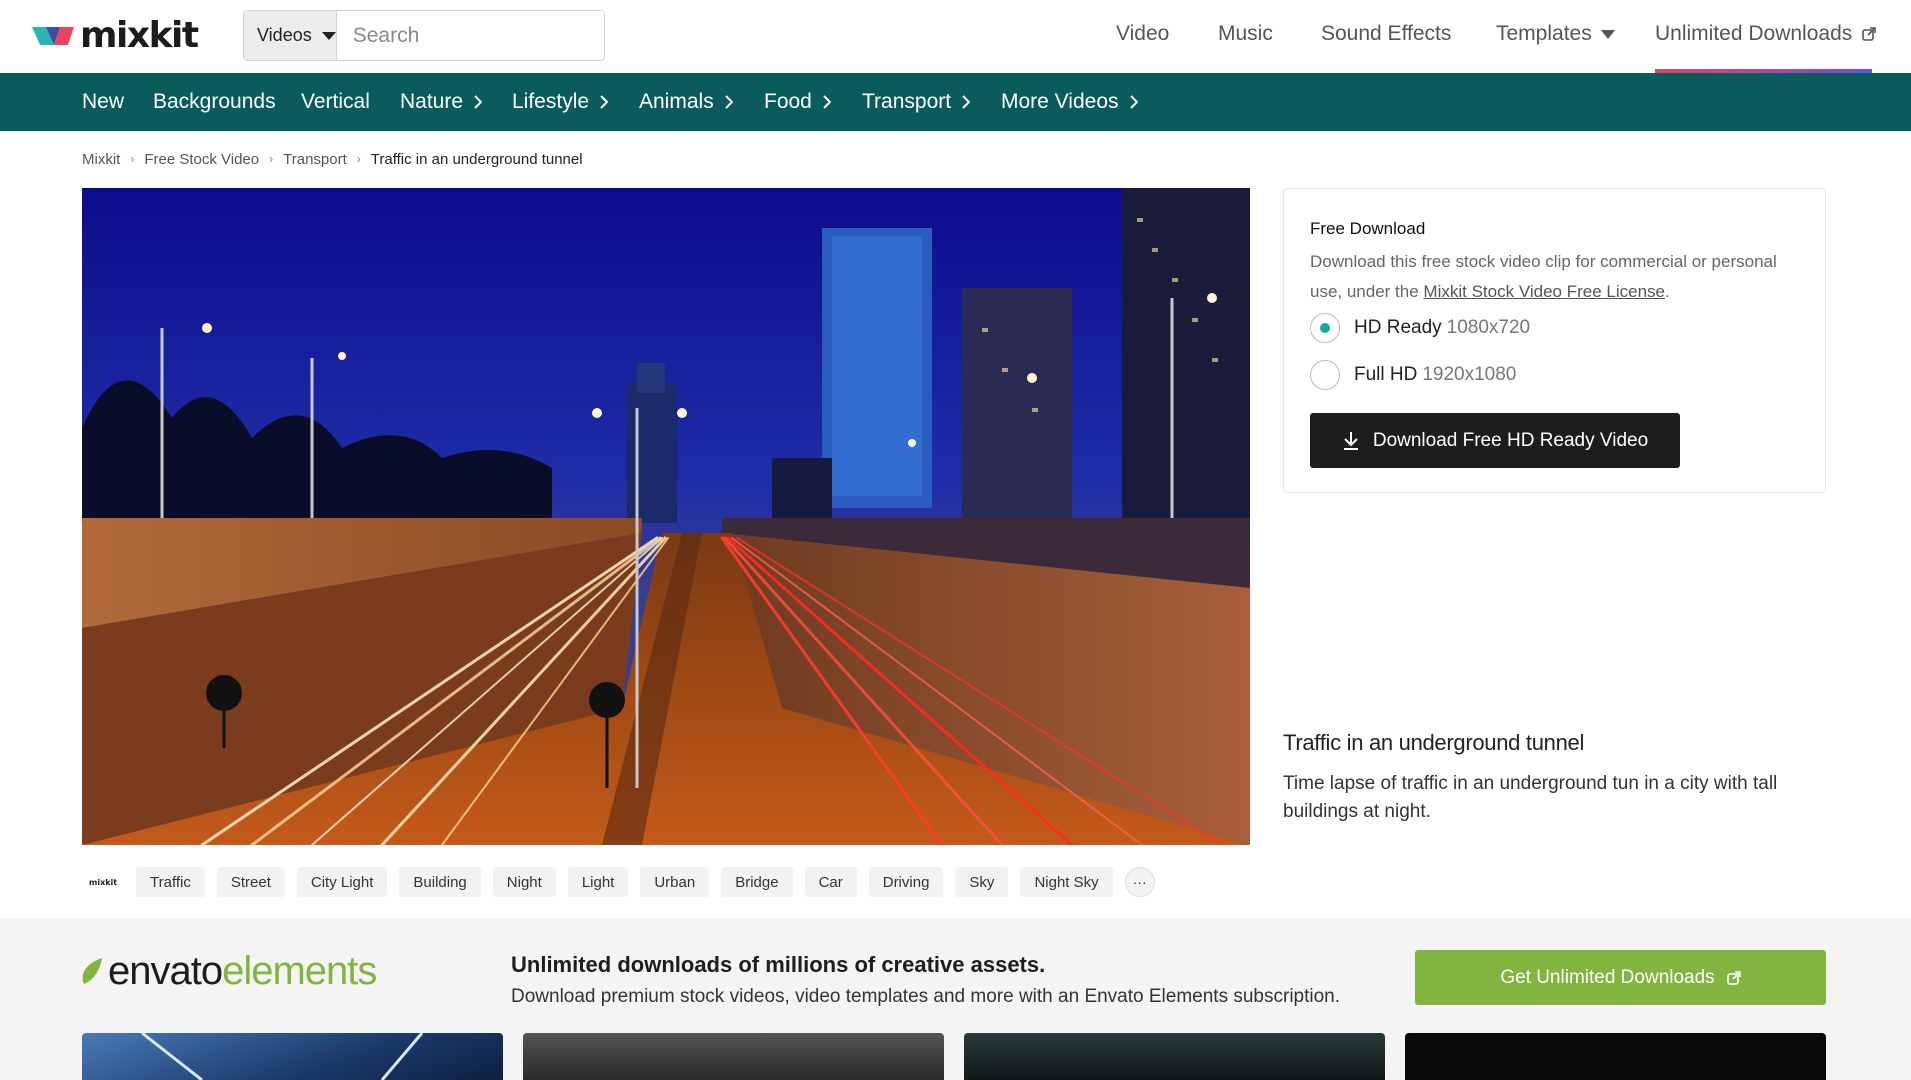 The height and width of the screenshot is (1080, 1911). Describe the element at coordinates (1386, 374) in the screenshot. I see `option-label: Full HD` at that location.